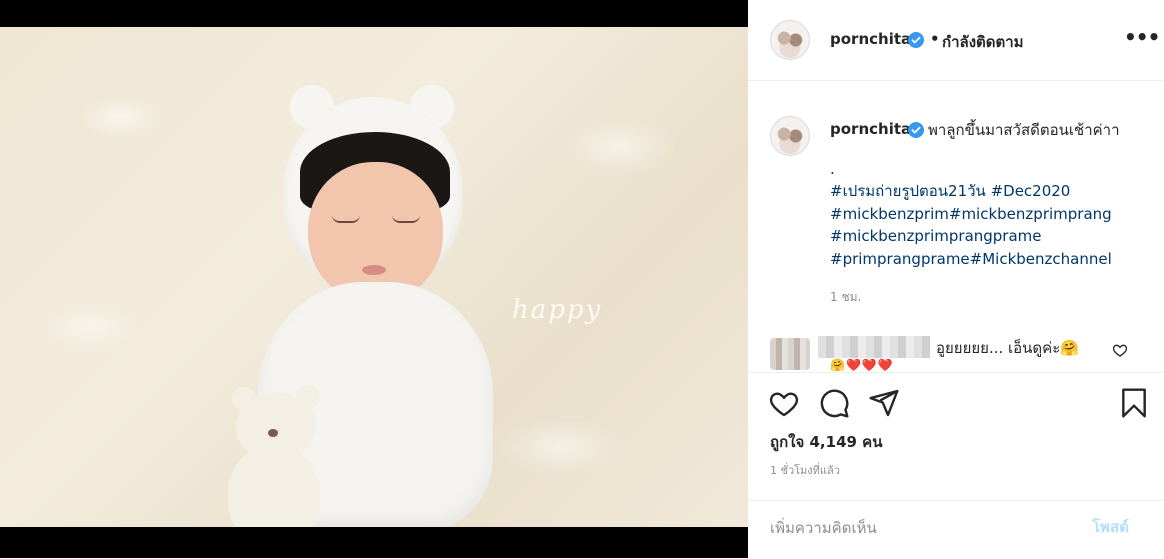 This screenshot has width=1164, height=559. Describe the element at coordinates (884, 403) in the screenshot. I see `paper-plane-icon` at that location.